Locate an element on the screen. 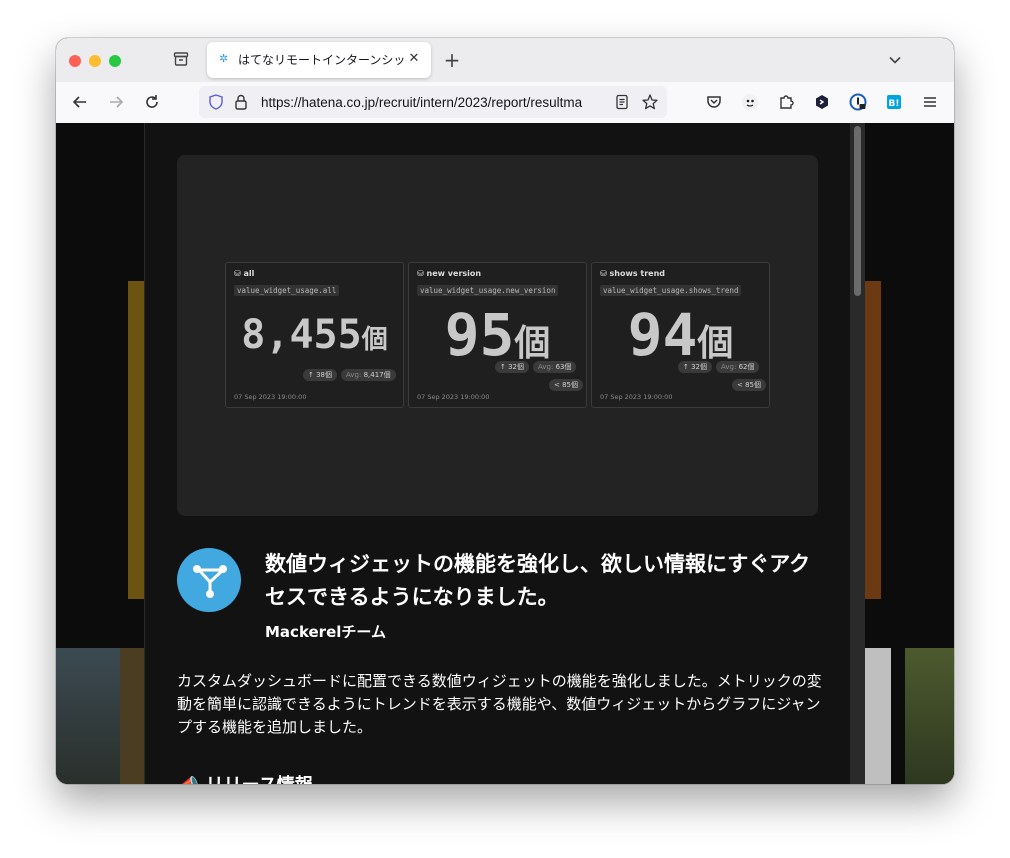 The width and height of the screenshot is (1010, 858). close-tab-icon: ✕ is located at coordinates (414, 59).